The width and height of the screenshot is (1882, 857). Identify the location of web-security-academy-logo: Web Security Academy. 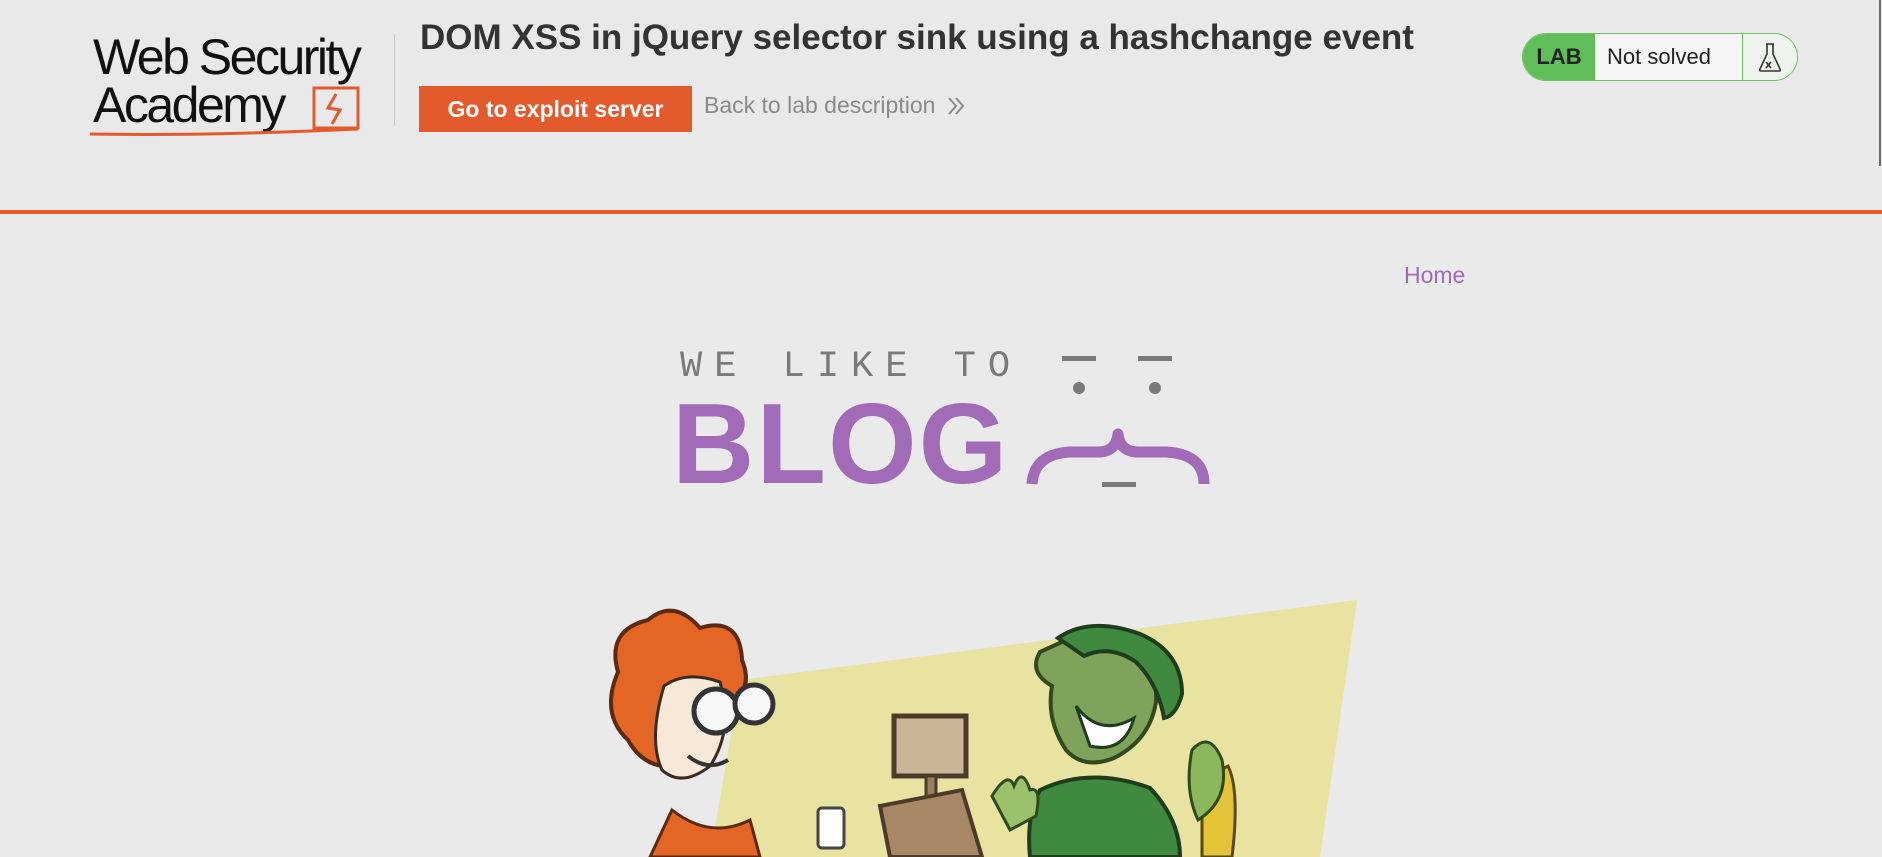
(240, 84).